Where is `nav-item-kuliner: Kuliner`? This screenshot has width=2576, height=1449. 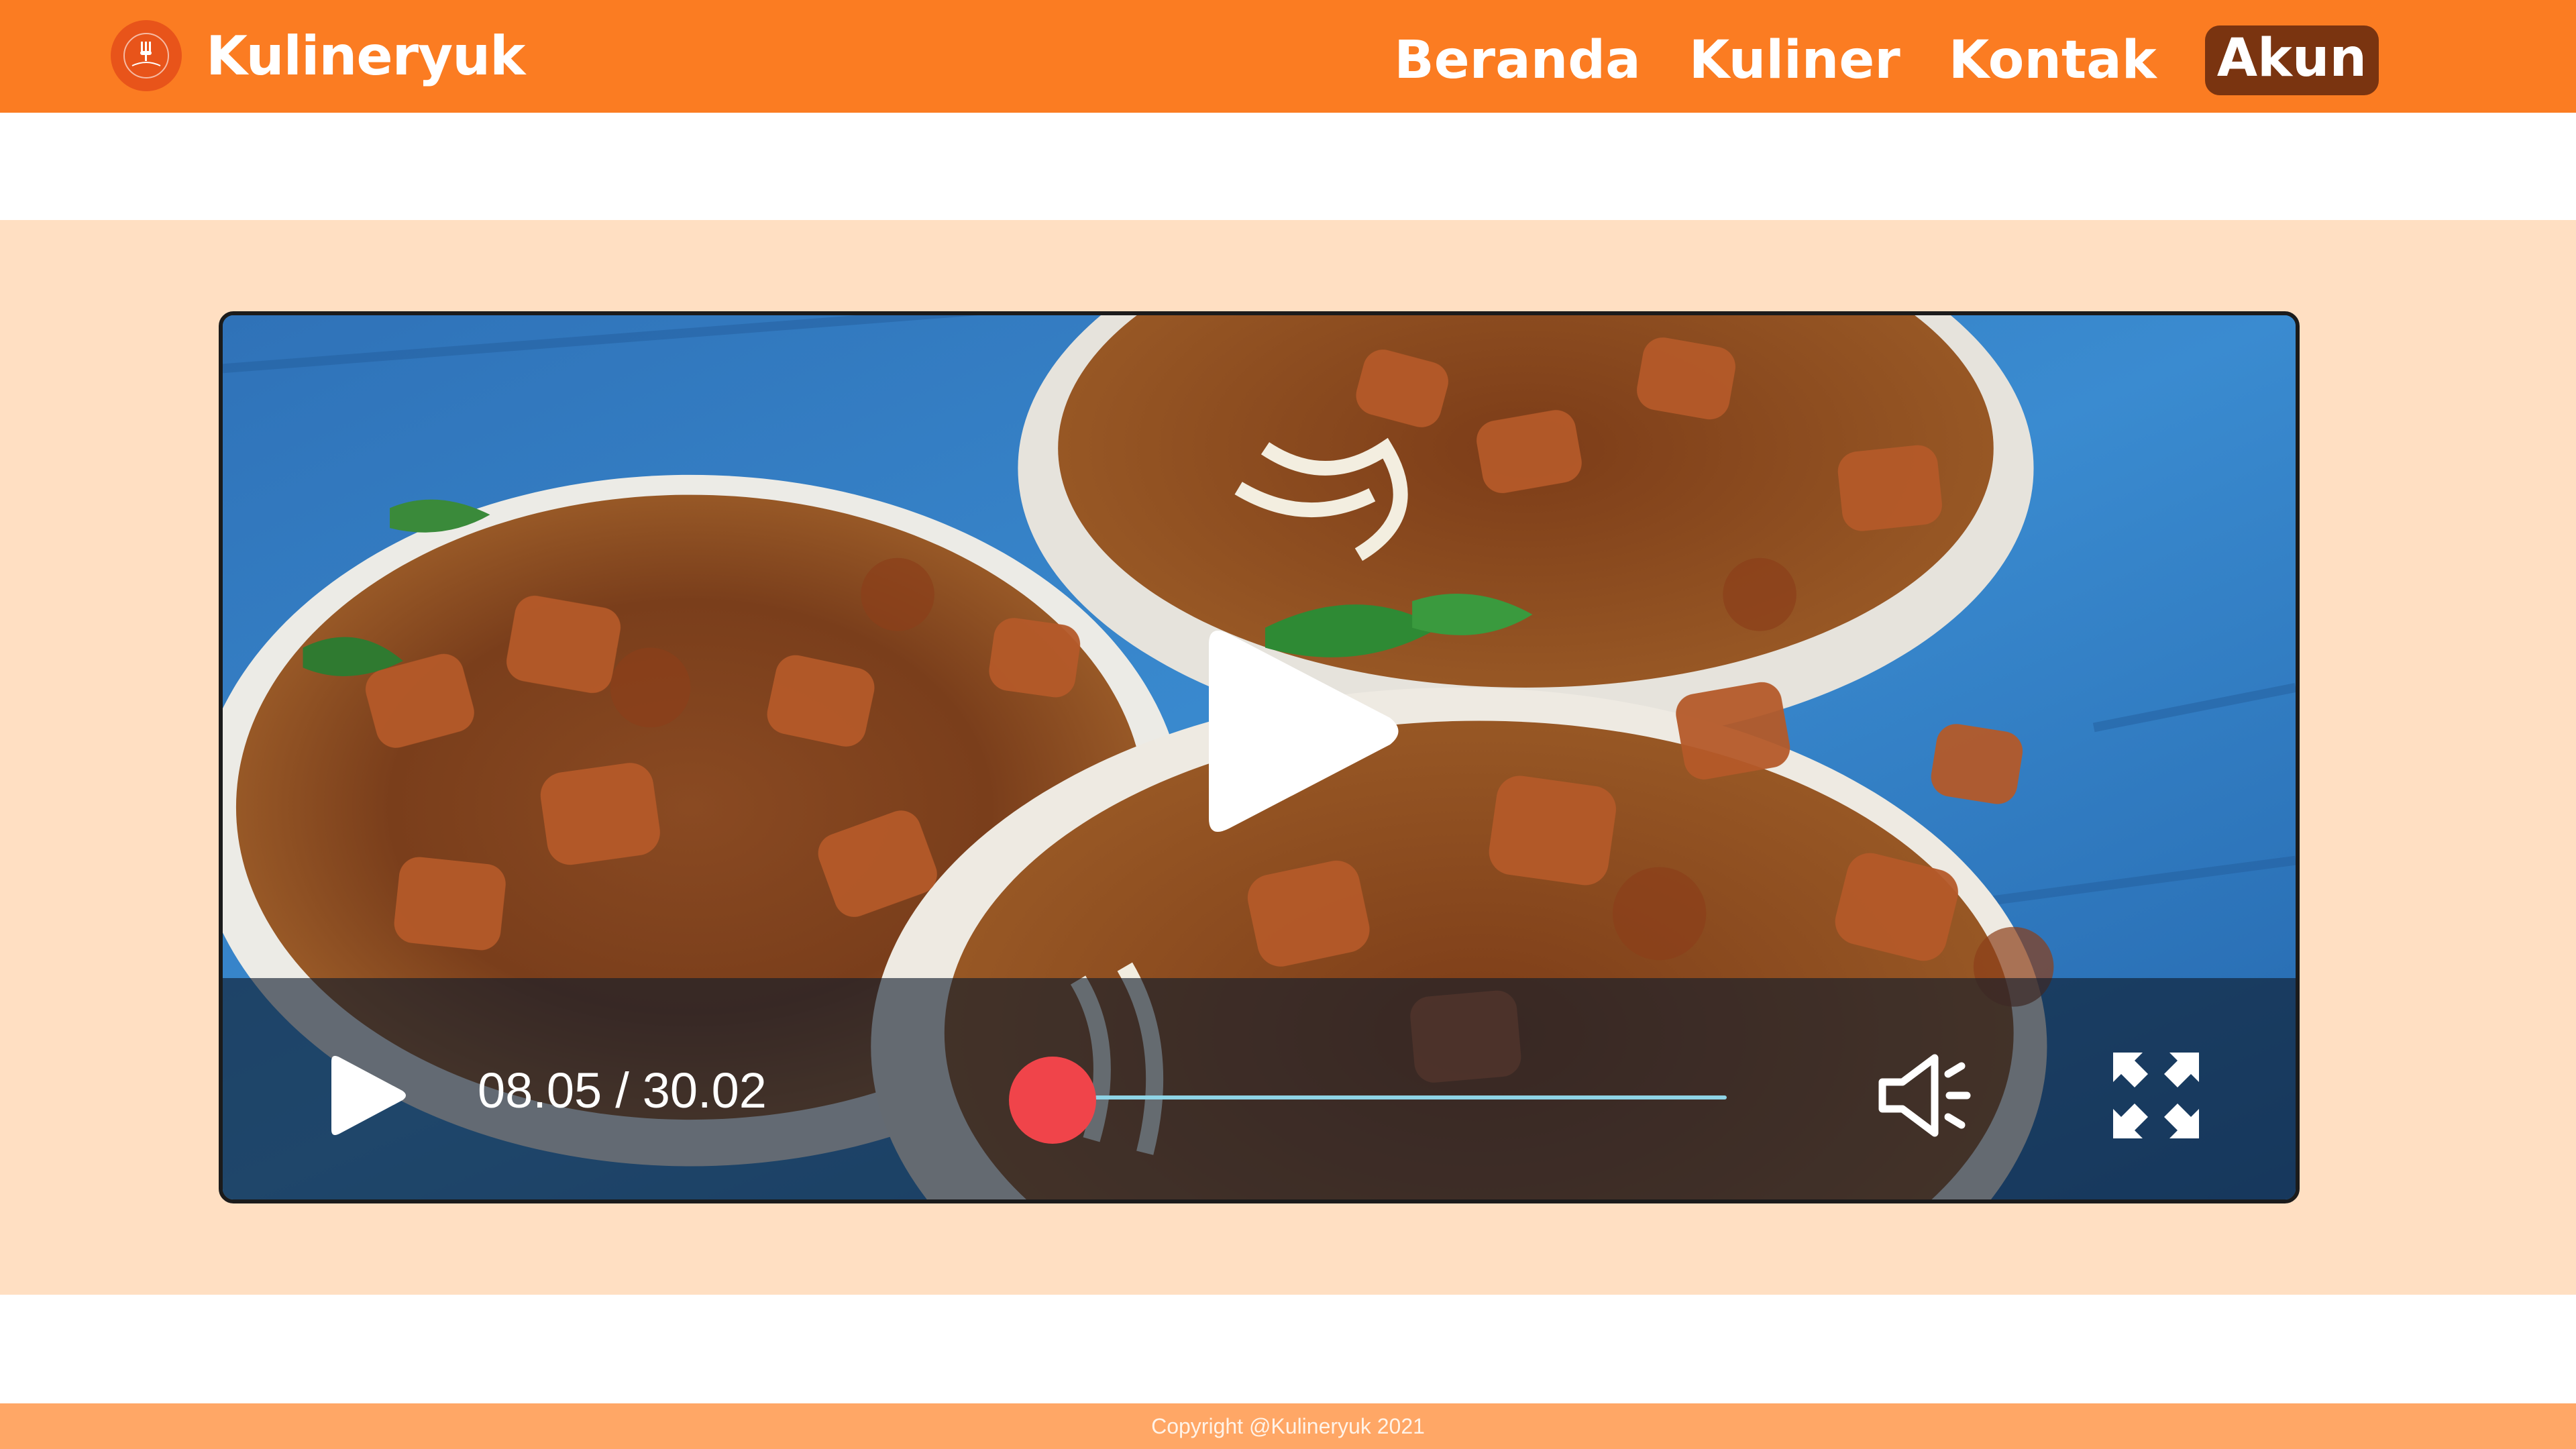 nav-item-kuliner: Kuliner is located at coordinates (1794, 60).